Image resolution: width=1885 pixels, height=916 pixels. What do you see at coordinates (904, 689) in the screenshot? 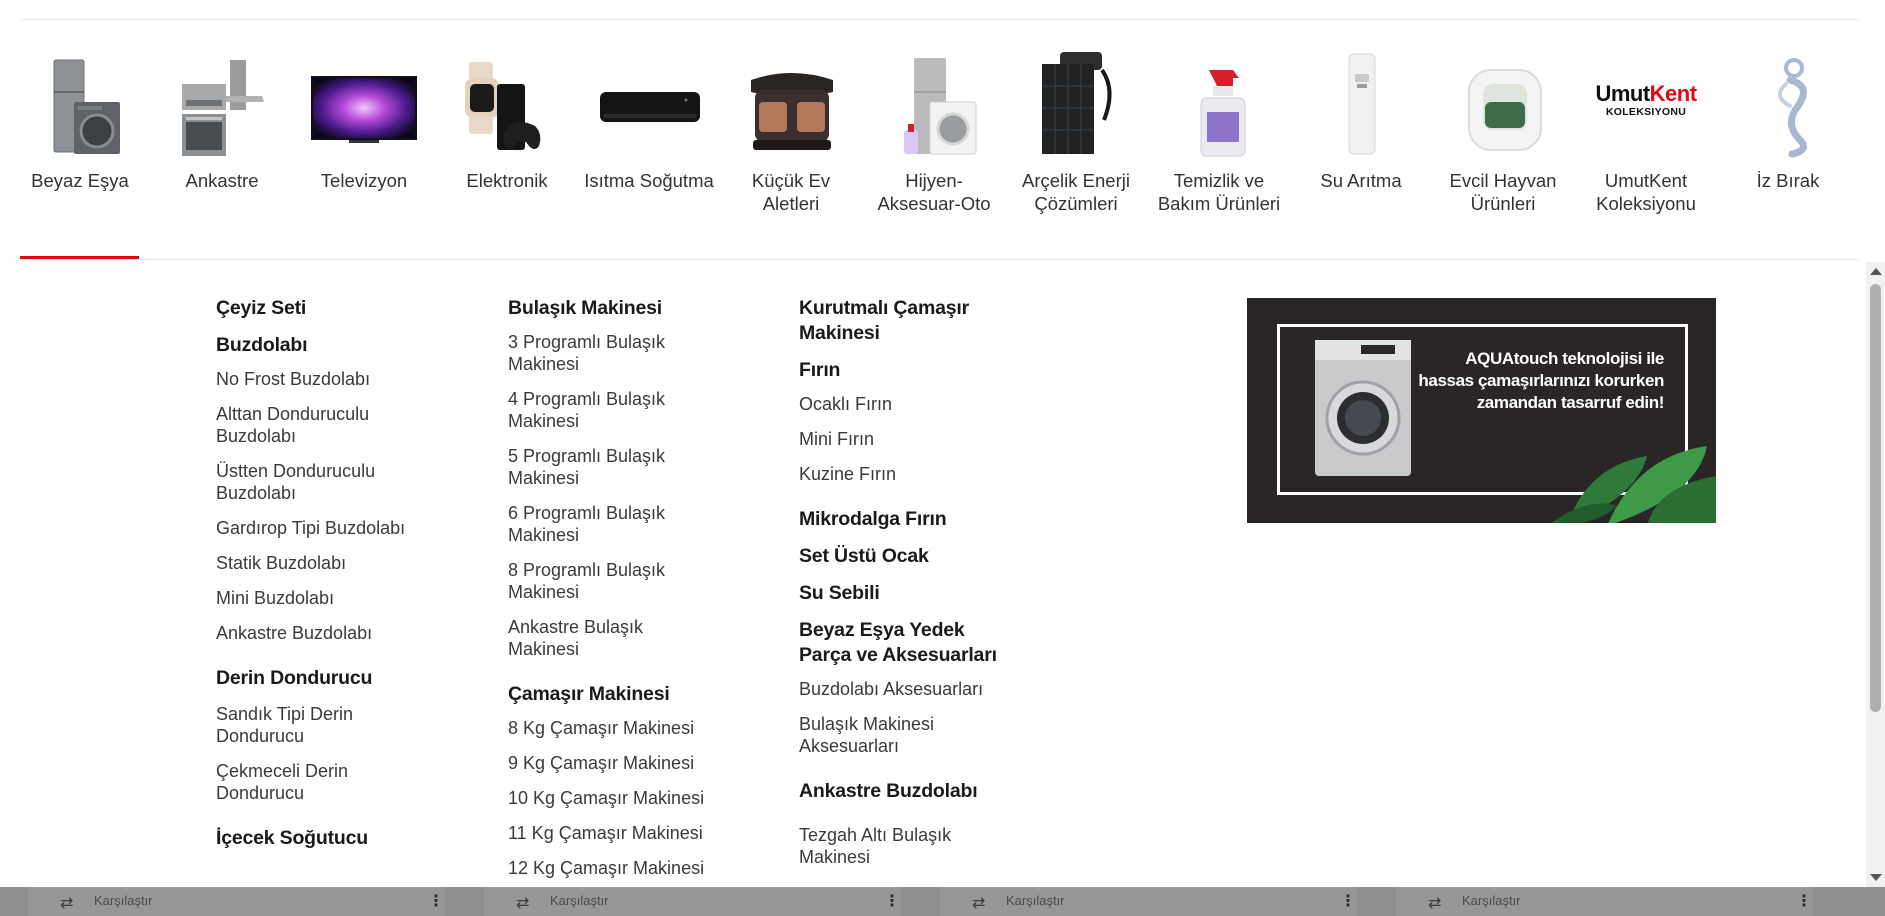
I see `menu-link: Buzdolabı Aksesuarları` at bounding box center [904, 689].